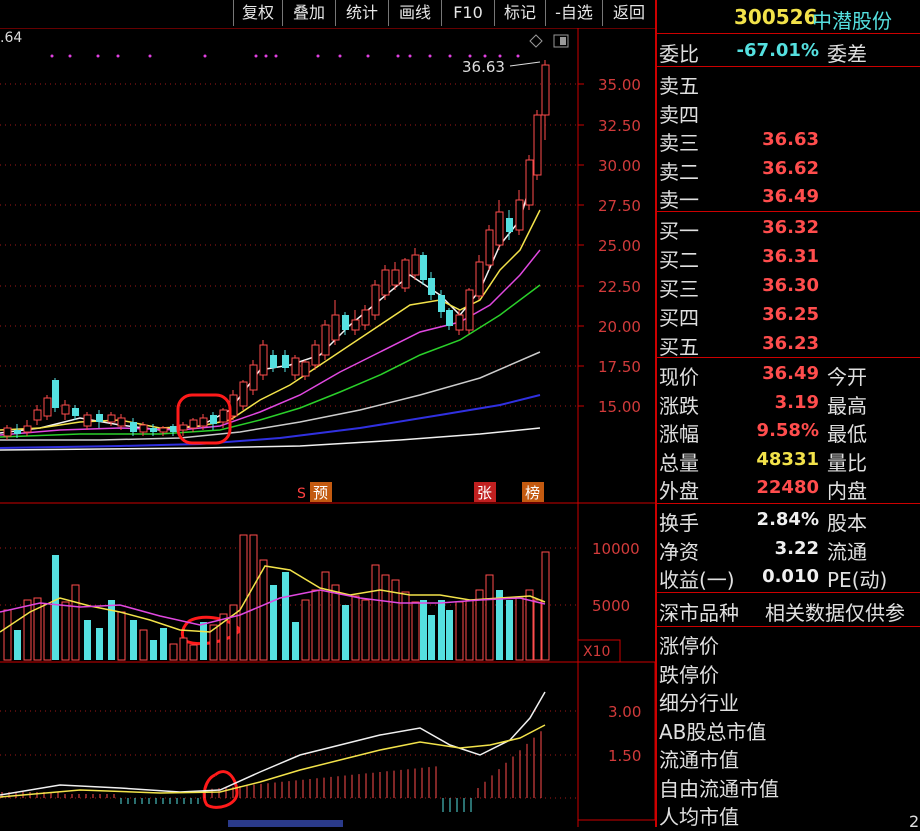 This screenshot has width=920, height=831. What do you see at coordinates (624, 734) in the screenshot?
I see `macd-axis: 3.00 1.50` at bounding box center [624, 734].